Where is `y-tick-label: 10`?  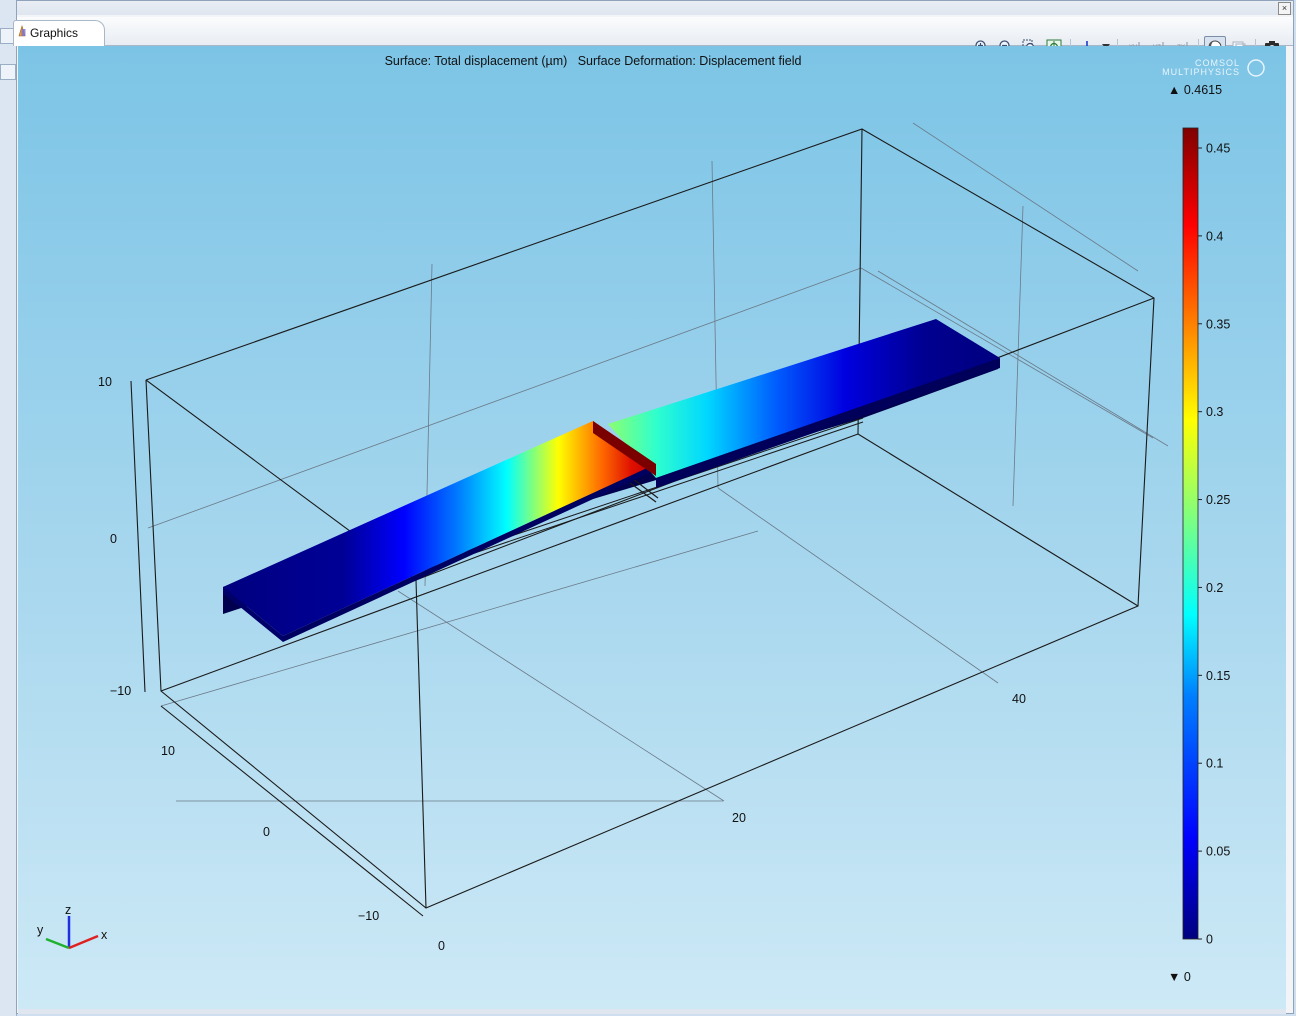 y-tick-label: 10 is located at coordinates (168, 751).